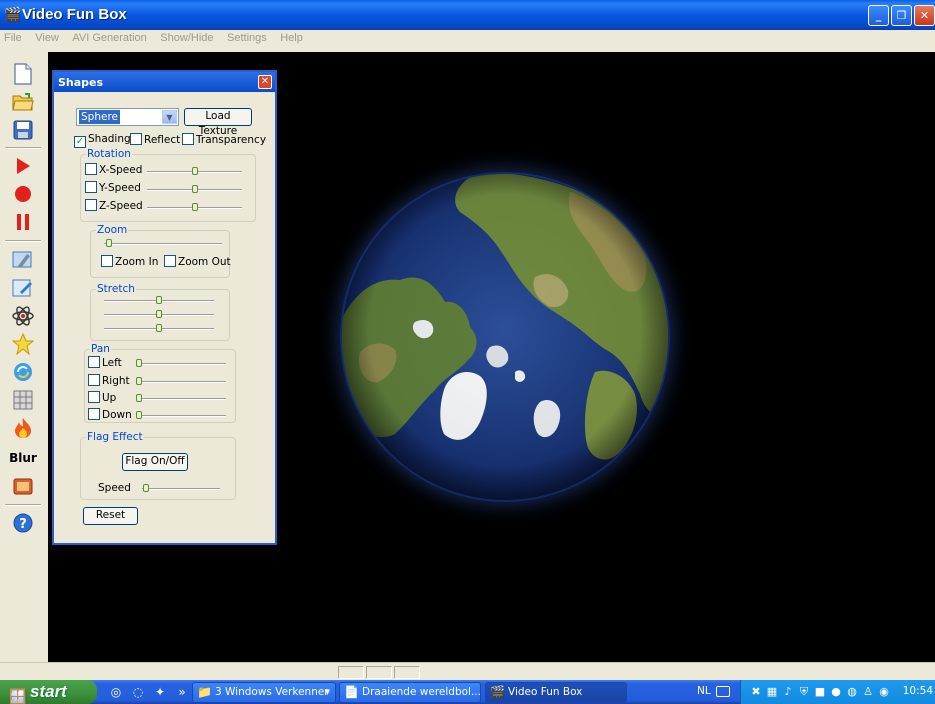 The image size is (935, 704). What do you see at coordinates (884, 691) in the screenshot?
I see `tray-messenger-icon: ◉` at bounding box center [884, 691].